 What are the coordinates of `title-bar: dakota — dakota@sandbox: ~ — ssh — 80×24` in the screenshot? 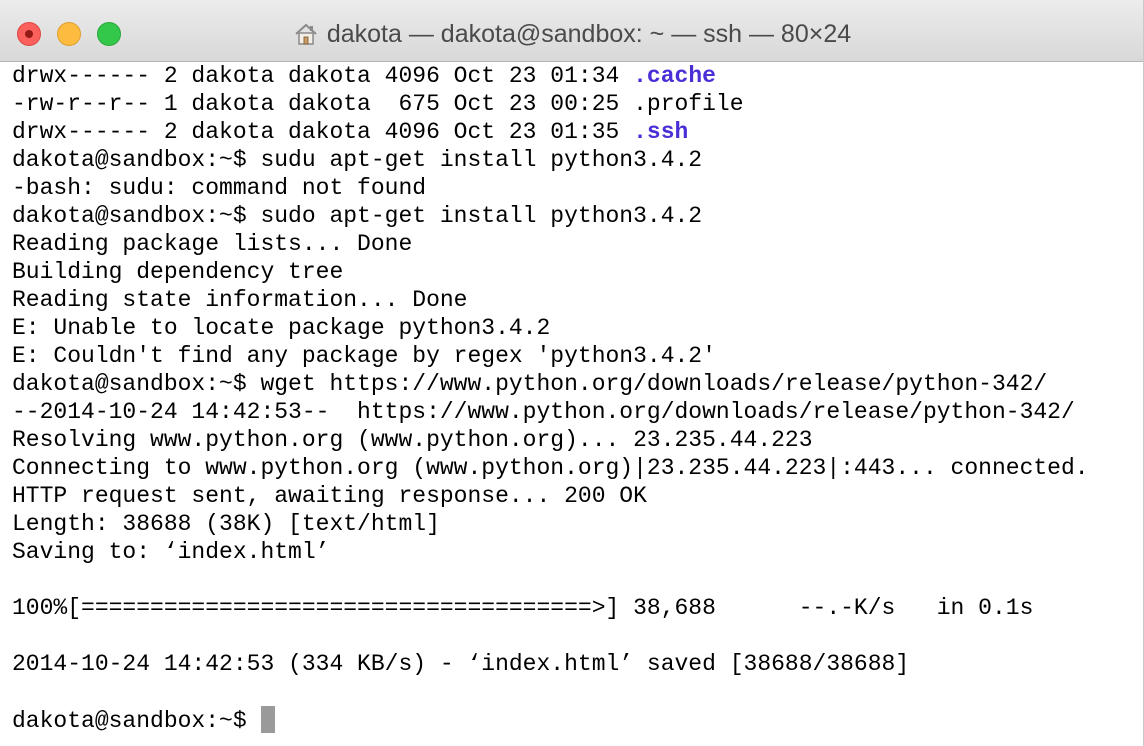 It's located at (571, 31).